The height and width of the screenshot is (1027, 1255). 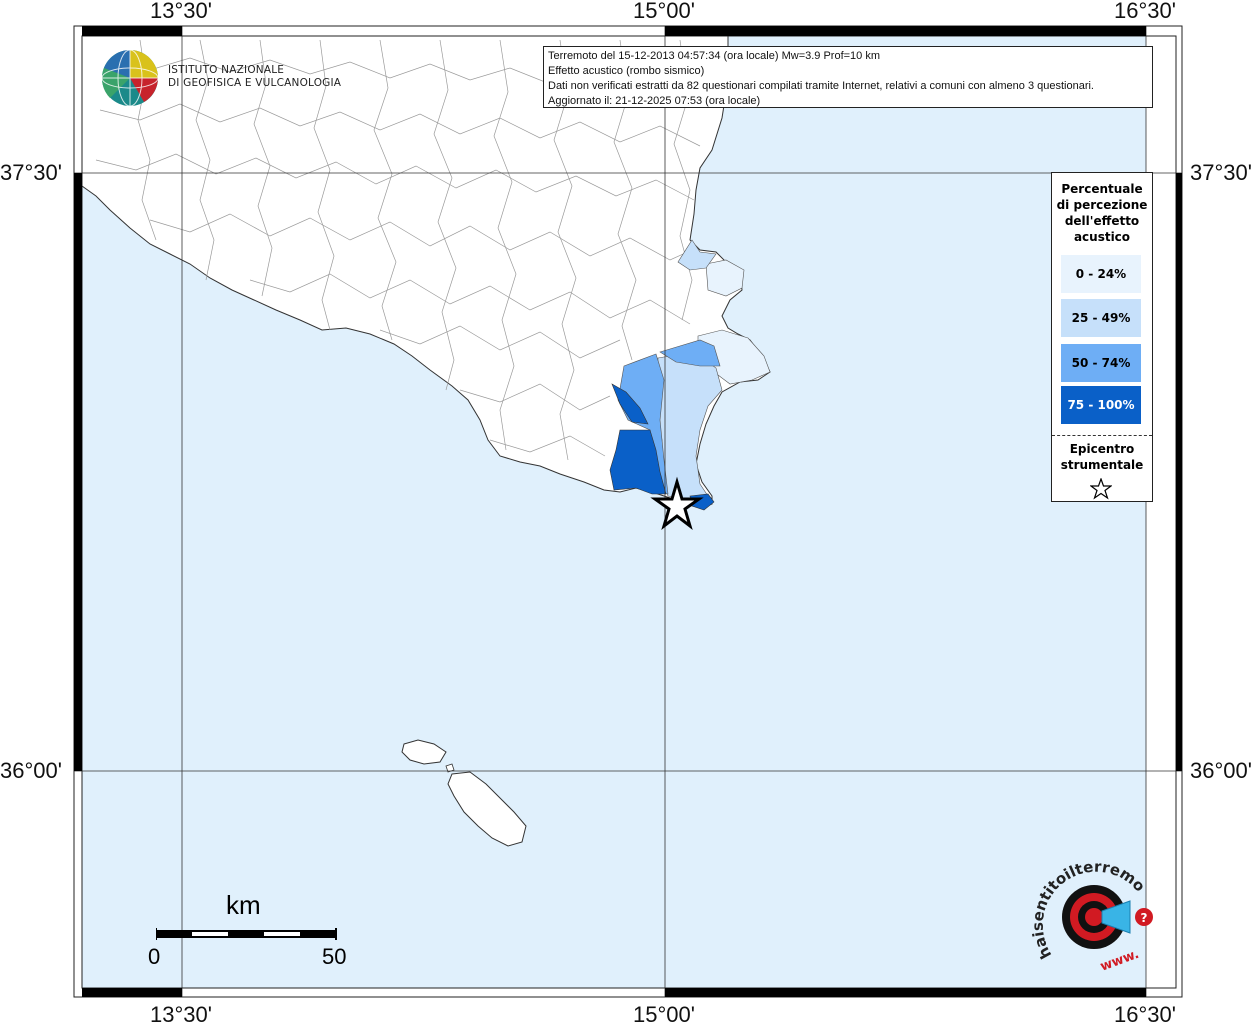 I want to click on ingv-name-line1: ISTITUTO NAZIONALE, so click(x=226, y=70).